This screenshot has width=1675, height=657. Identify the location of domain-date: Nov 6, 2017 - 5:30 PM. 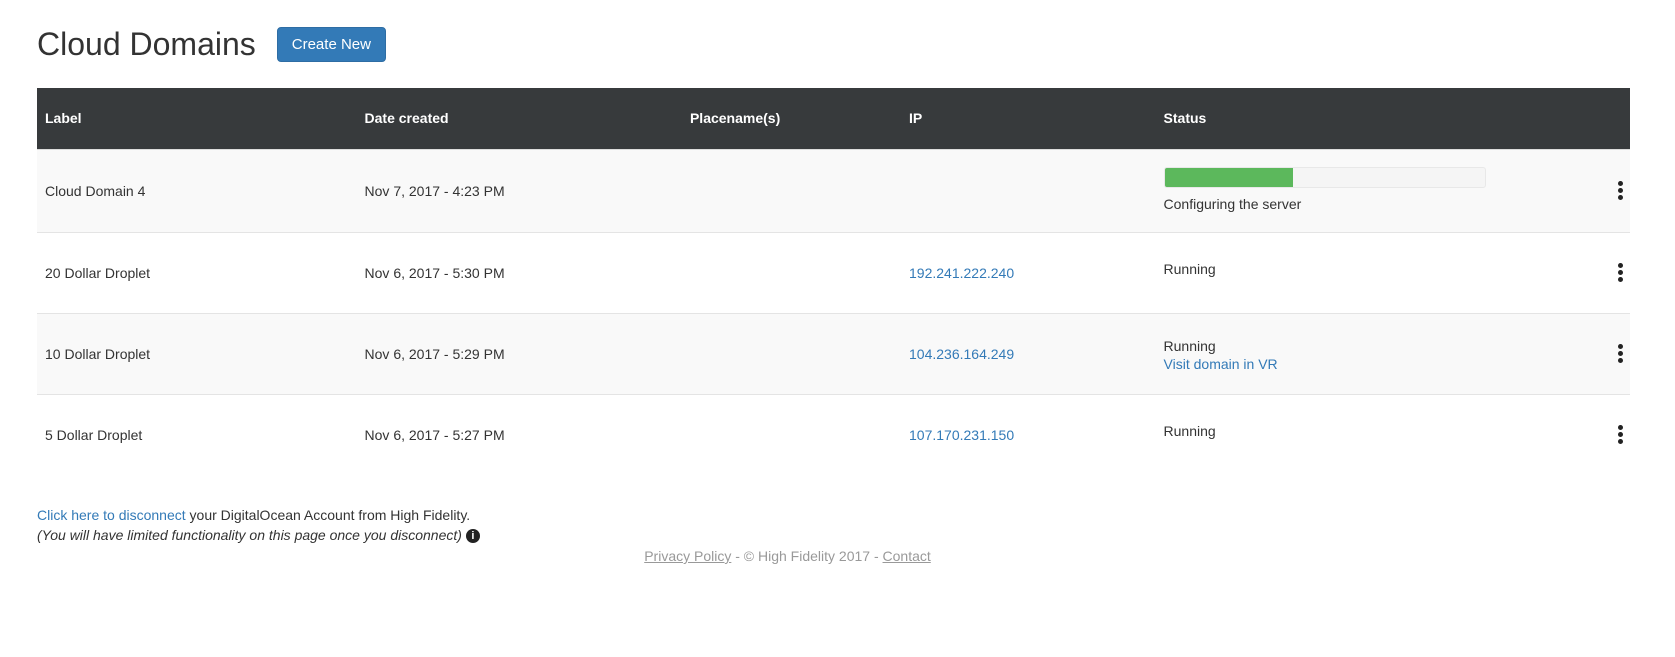
(434, 272).